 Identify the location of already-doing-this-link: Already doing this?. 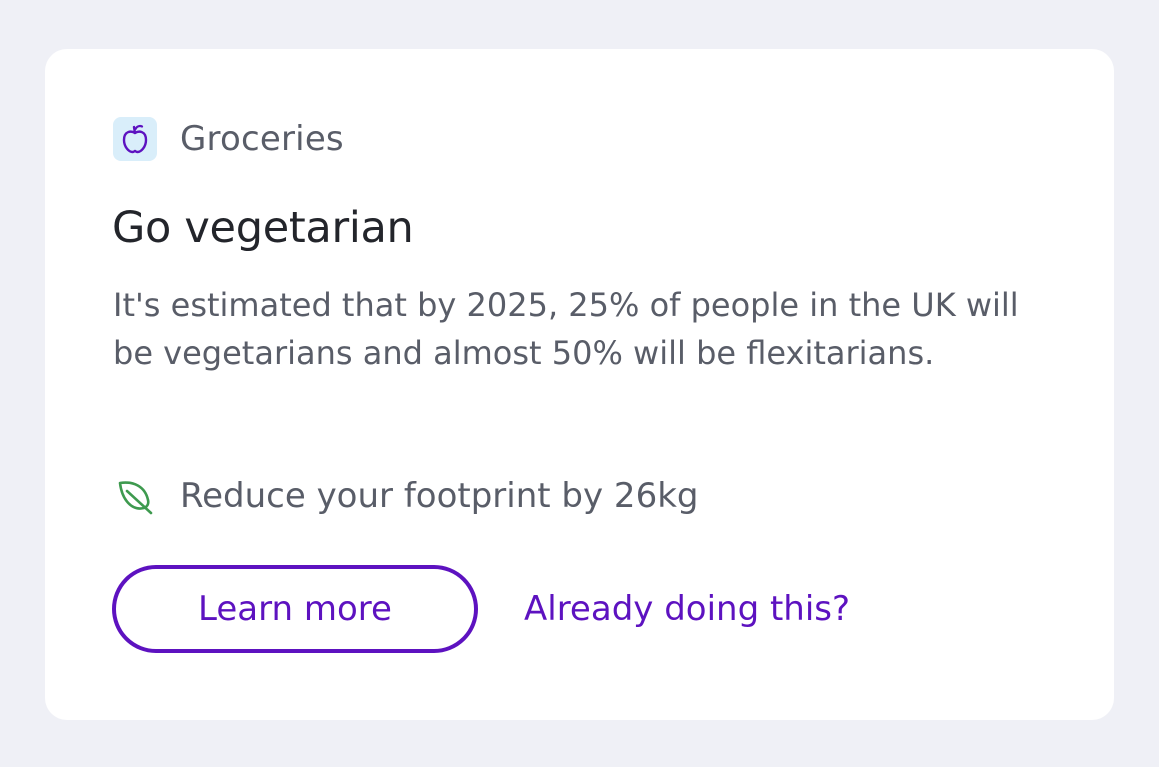
(687, 609).